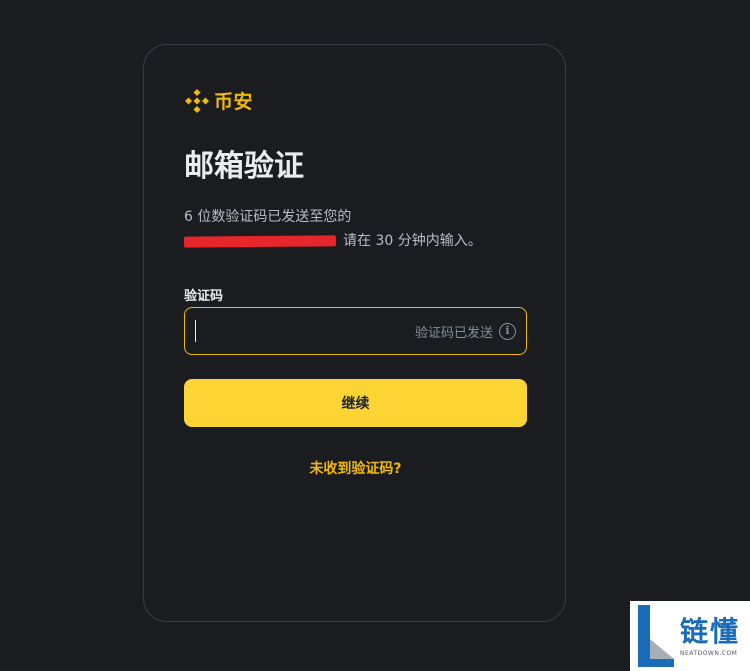 The height and width of the screenshot is (671, 750). I want to click on code-field: 验证码已发送 i, so click(355, 331).